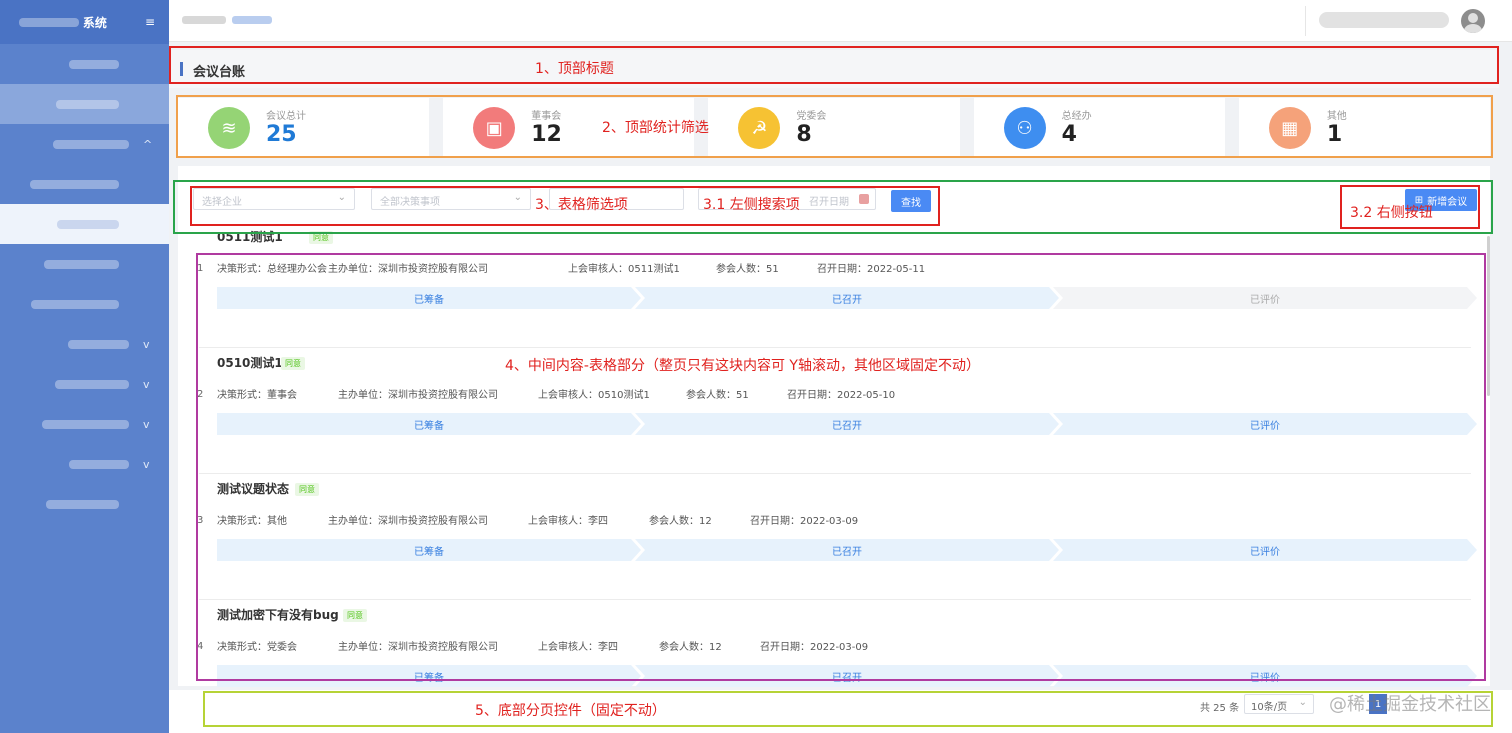 Image resolution: width=1512 pixels, height=733 pixels. What do you see at coordinates (227, 20) in the screenshot?
I see `breadcrumb` at bounding box center [227, 20].